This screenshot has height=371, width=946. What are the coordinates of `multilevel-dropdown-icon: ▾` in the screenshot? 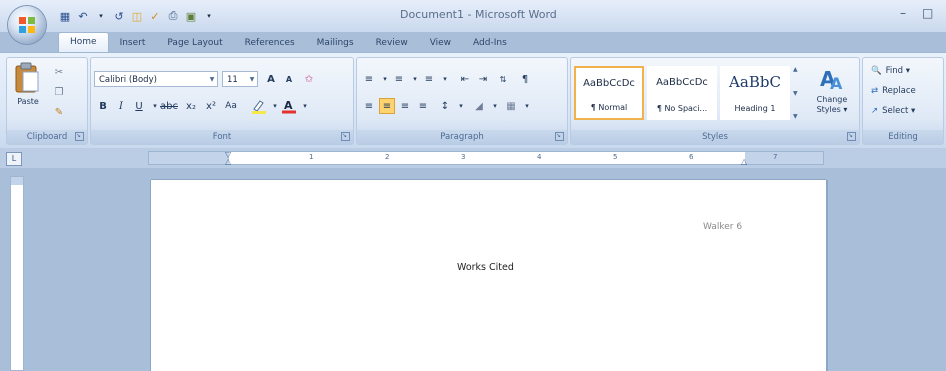 It's located at (445, 79).